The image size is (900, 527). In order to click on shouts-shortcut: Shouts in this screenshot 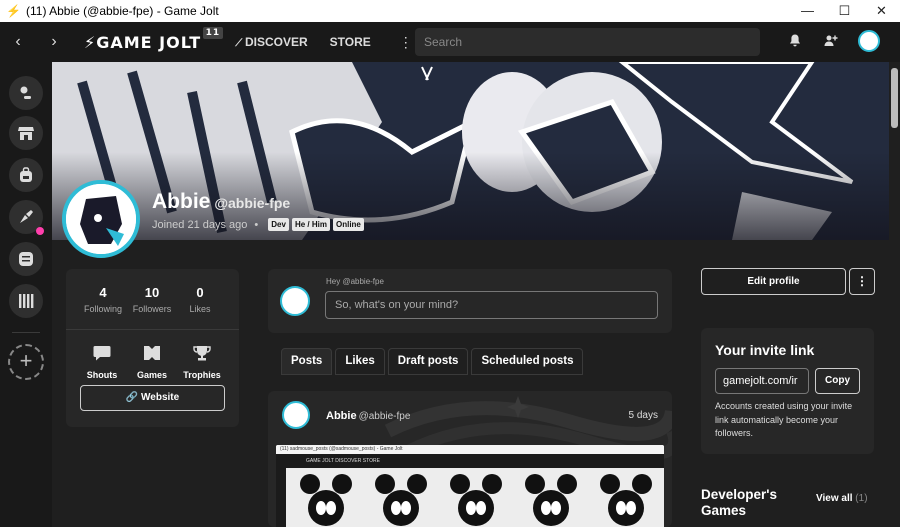, I will do `click(102, 362)`.